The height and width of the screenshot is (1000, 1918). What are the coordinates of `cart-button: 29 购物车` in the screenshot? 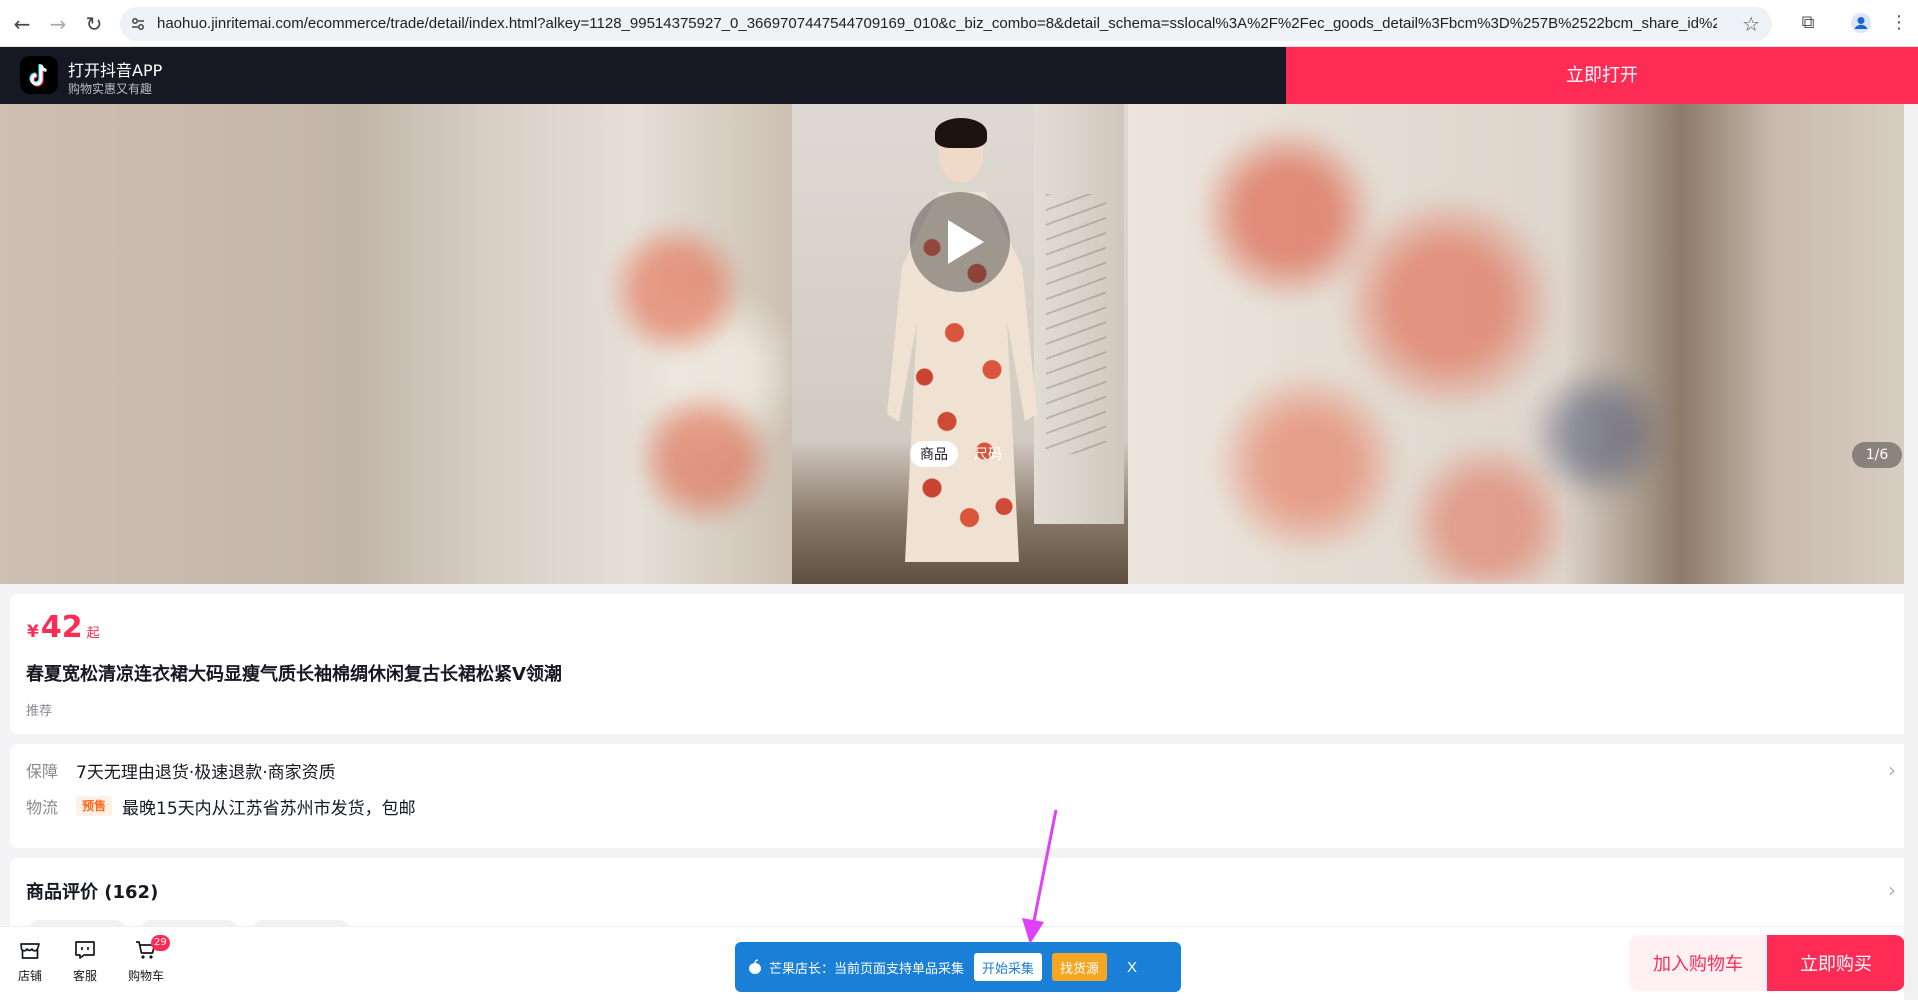 It's located at (146, 959).